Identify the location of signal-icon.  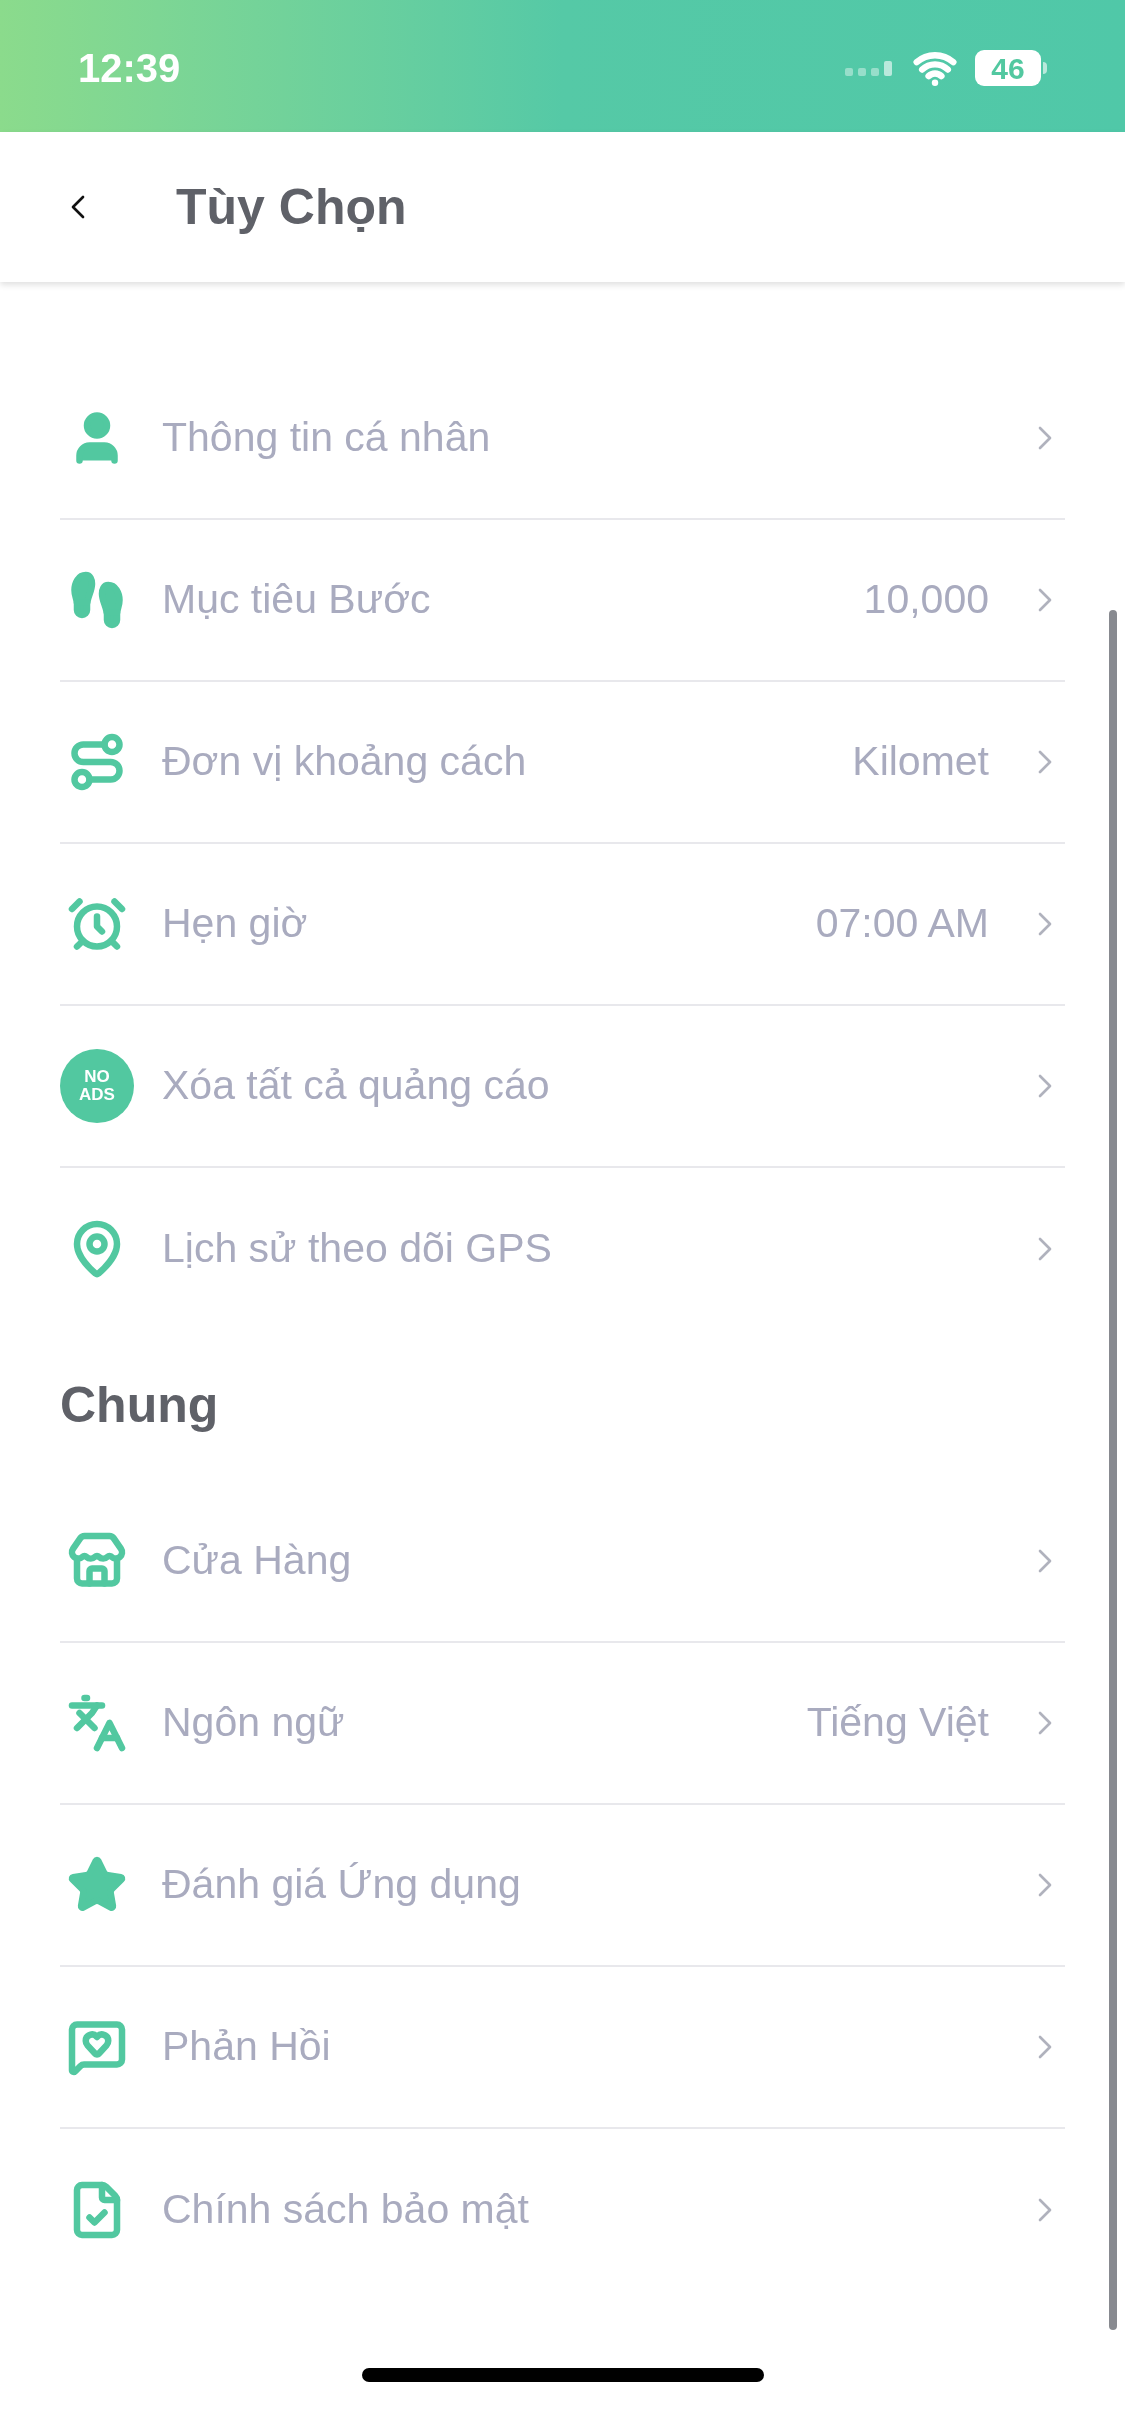
(870, 68).